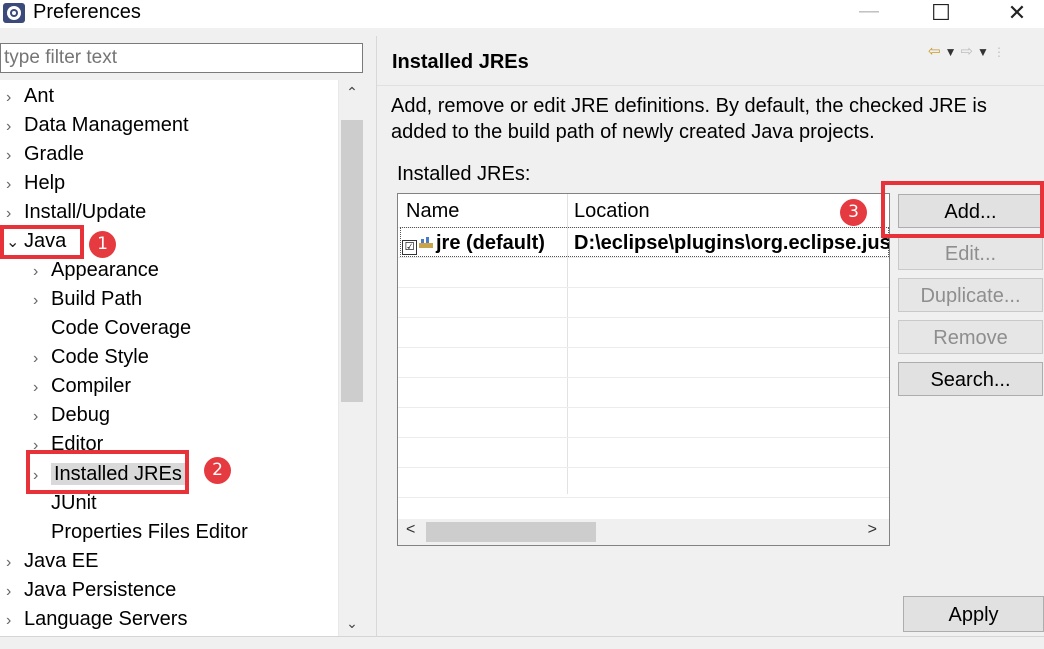 The height and width of the screenshot is (649, 1044). I want to click on tree-item-build-path: › Build Path, so click(87, 299).